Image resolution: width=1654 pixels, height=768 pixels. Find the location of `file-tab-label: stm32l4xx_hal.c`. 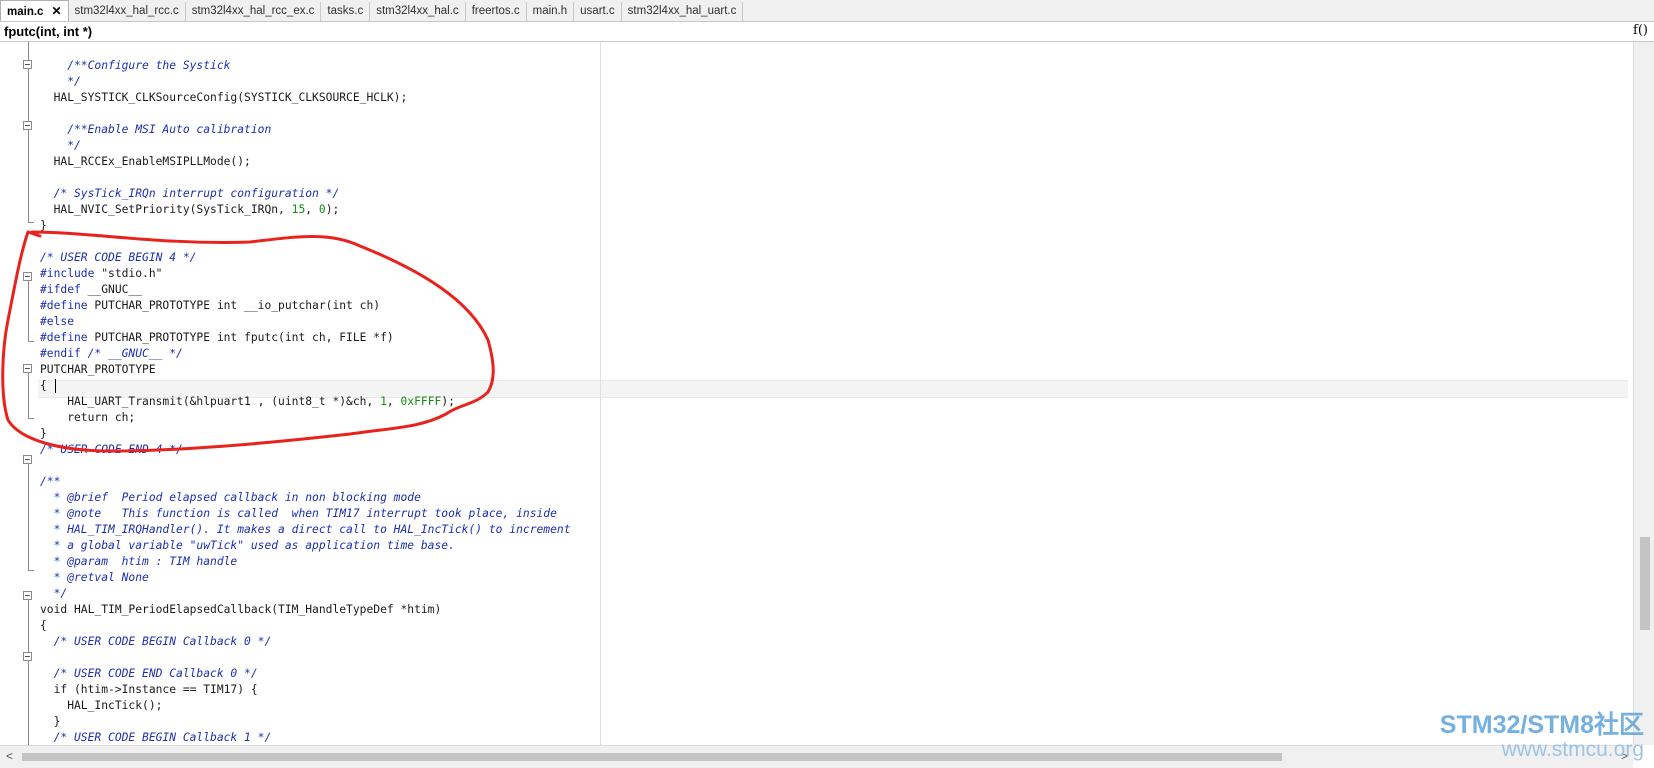

file-tab-label: stm32l4xx_hal.c is located at coordinates (417, 11).